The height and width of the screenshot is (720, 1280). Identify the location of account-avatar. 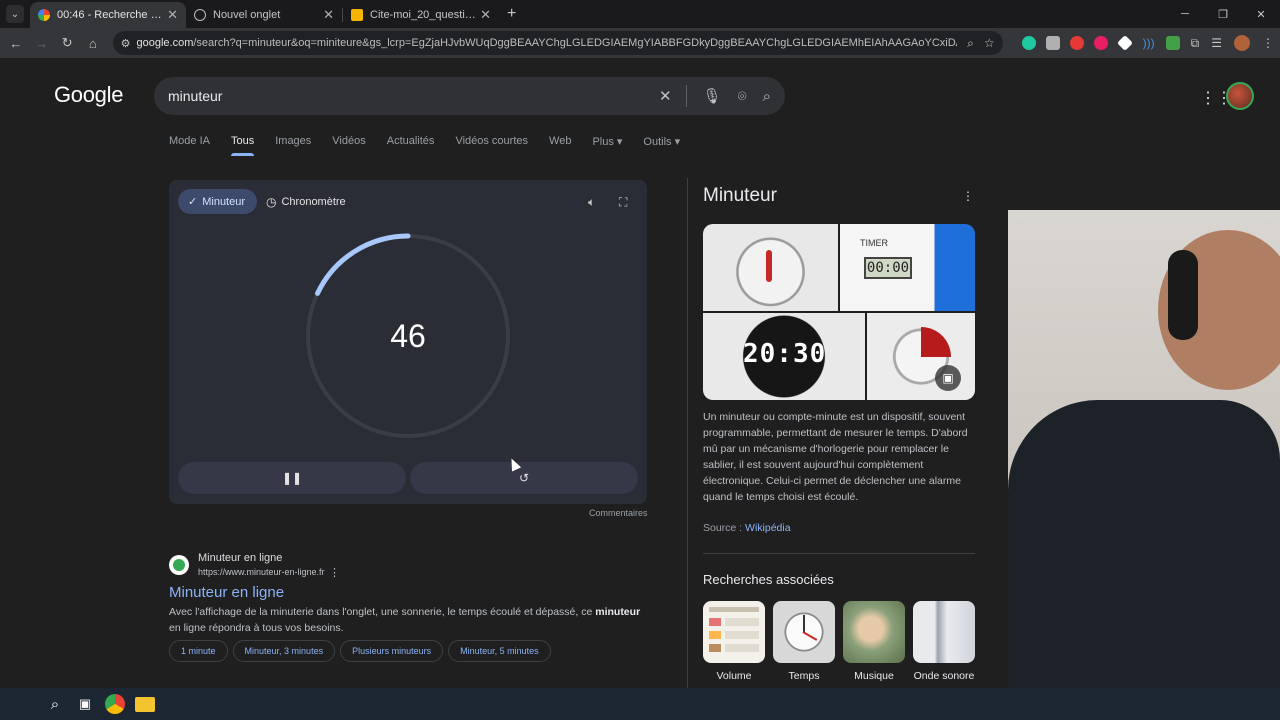
(1240, 96).